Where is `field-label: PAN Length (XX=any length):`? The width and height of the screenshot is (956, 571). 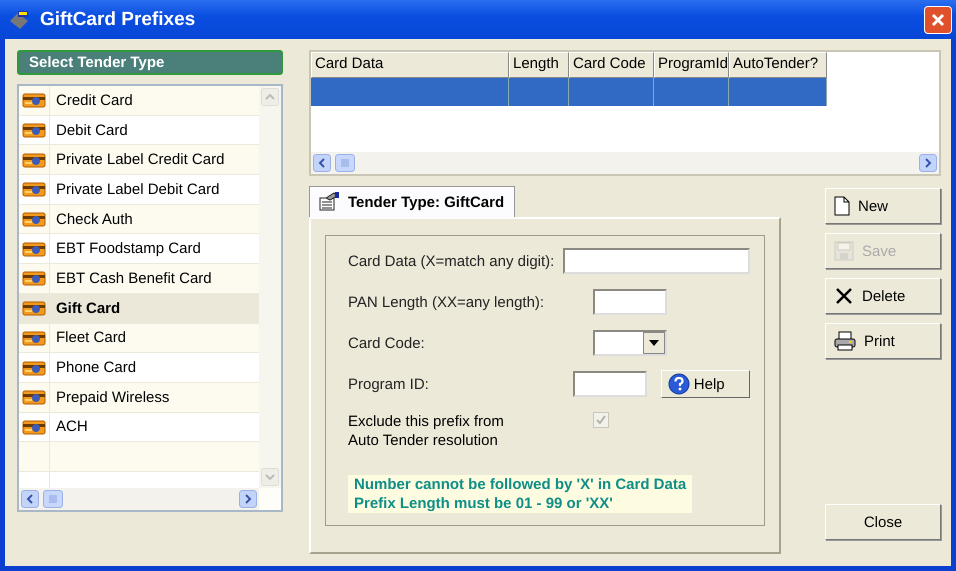 field-label: PAN Length (XX=any length): is located at coordinates (447, 302).